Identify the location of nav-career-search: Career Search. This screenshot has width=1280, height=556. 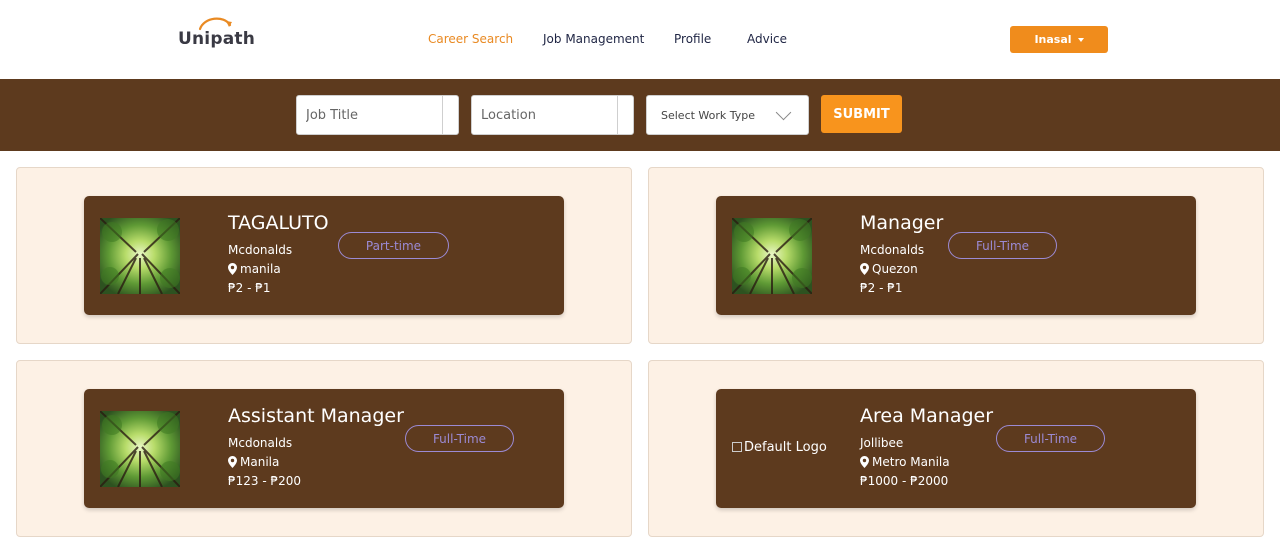
(470, 39).